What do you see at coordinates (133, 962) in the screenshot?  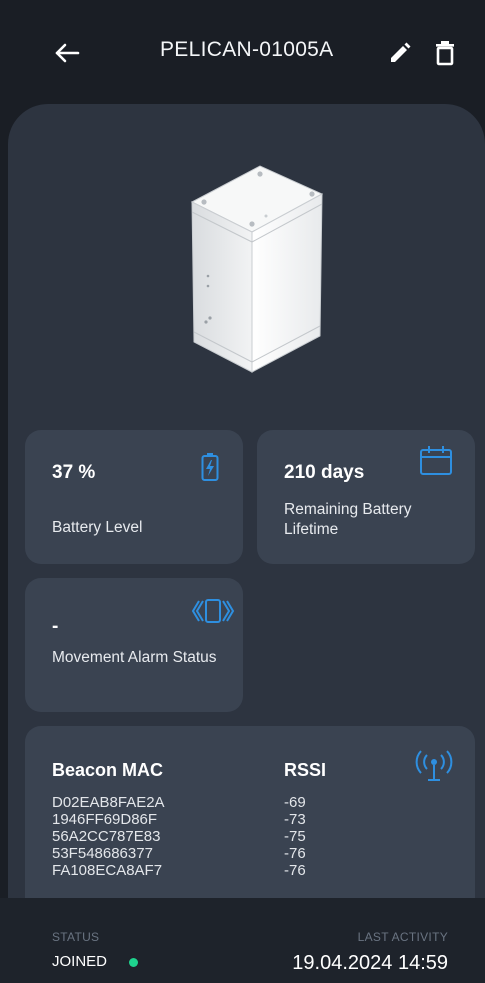 I see `status-indicator-dot` at bounding box center [133, 962].